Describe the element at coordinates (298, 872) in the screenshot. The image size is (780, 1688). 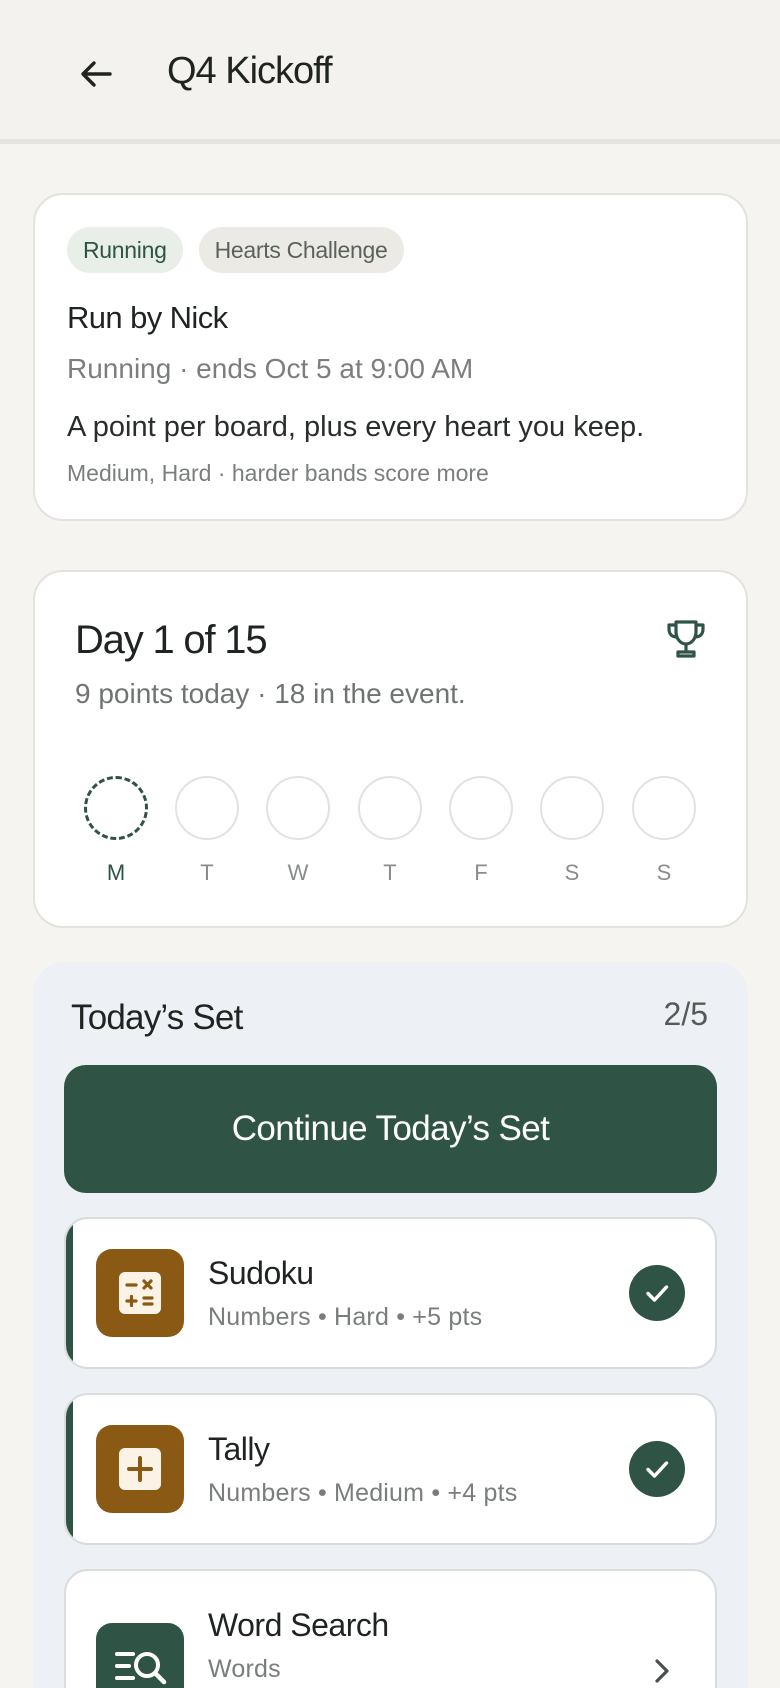
I see `day-letter: W` at that location.